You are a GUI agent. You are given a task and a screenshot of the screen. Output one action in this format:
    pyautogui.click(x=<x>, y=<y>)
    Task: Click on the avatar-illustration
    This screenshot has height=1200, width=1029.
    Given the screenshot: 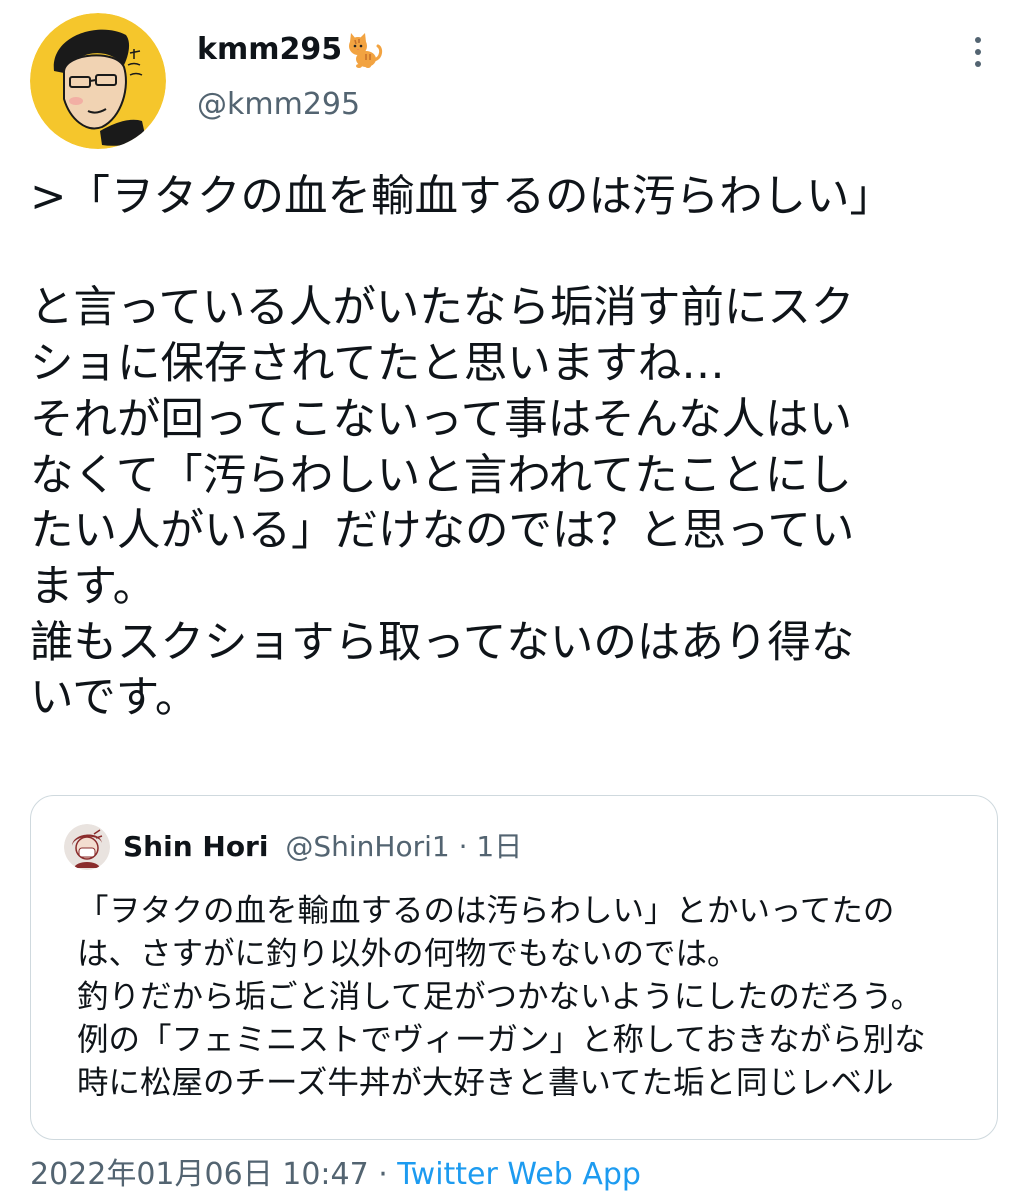 What is the action you would take?
    pyautogui.click(x=98, y=81)
    